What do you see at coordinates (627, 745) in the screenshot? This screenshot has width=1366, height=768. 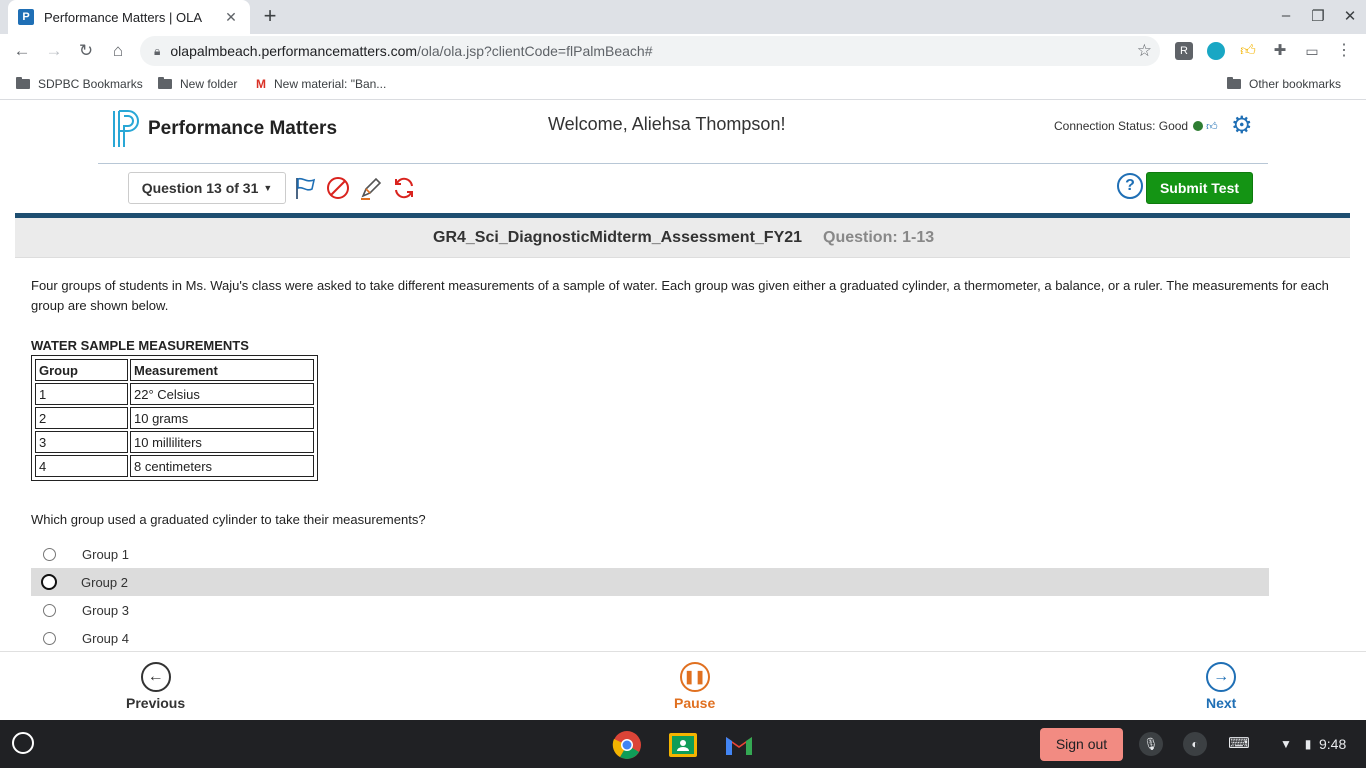 I see `chrome-icon` at bounding box center [627, 745].